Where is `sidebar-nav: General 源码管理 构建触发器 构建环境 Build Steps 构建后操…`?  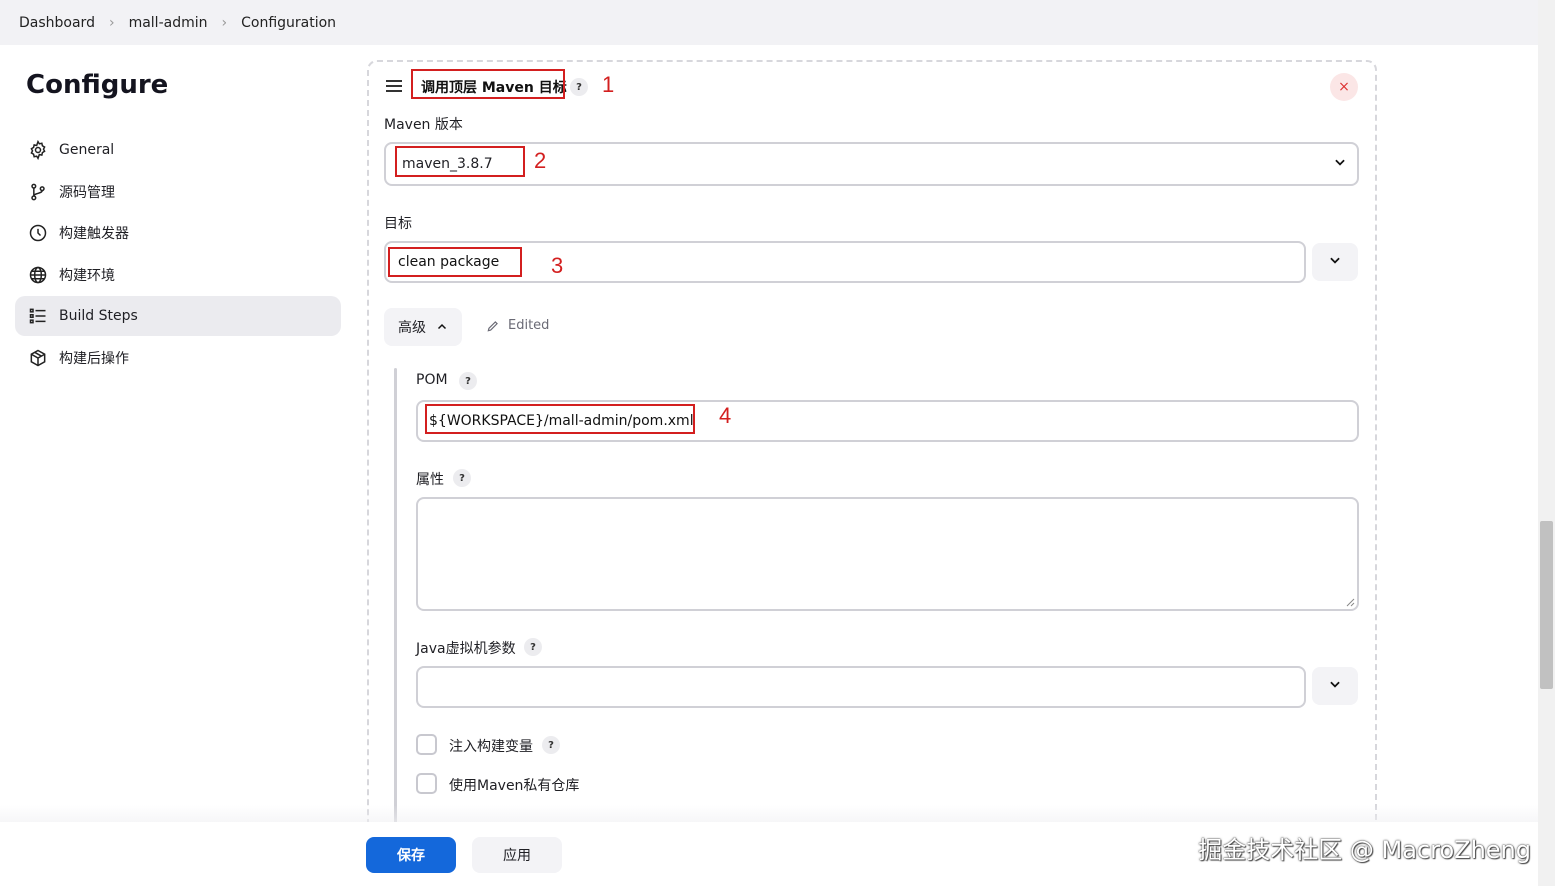
sidebar-nav: General 源码管理 构建触发器 构建环境 Build Steps 构建后操… is located at coordinates (178, 254).